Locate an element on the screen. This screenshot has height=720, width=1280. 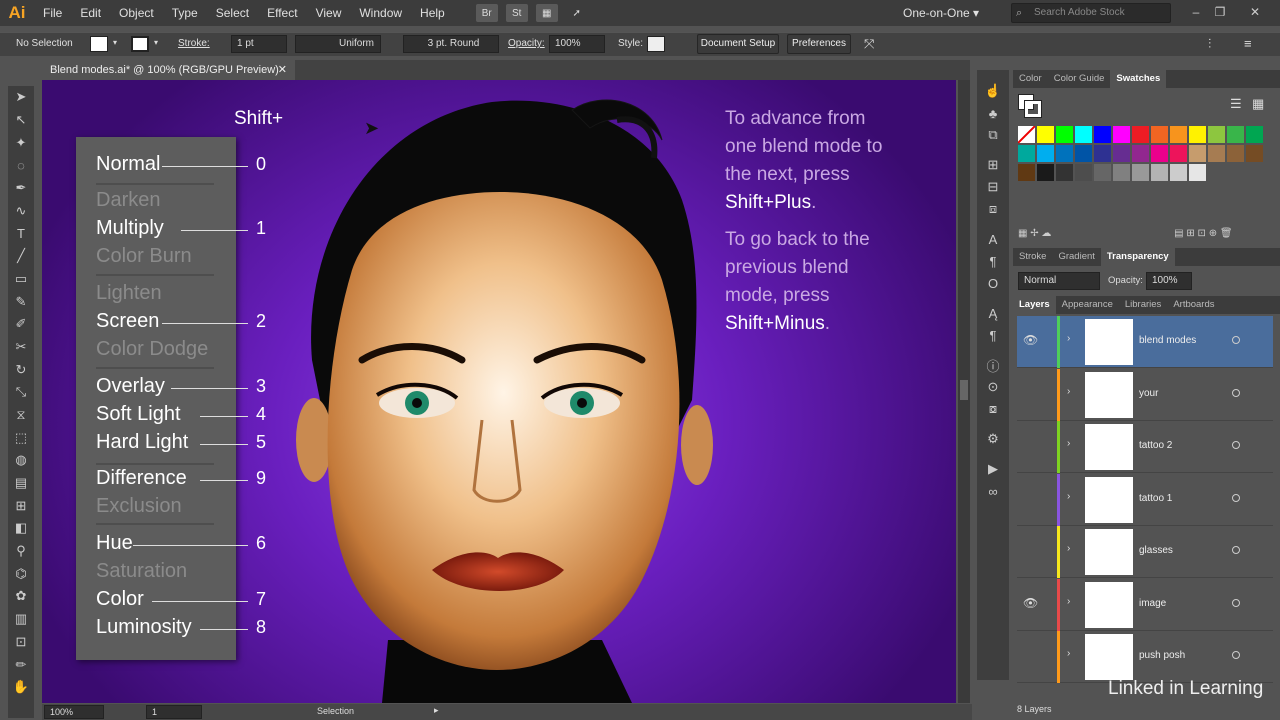
panel-menu-icon: ≡ is located at coordinates (1248, 43).